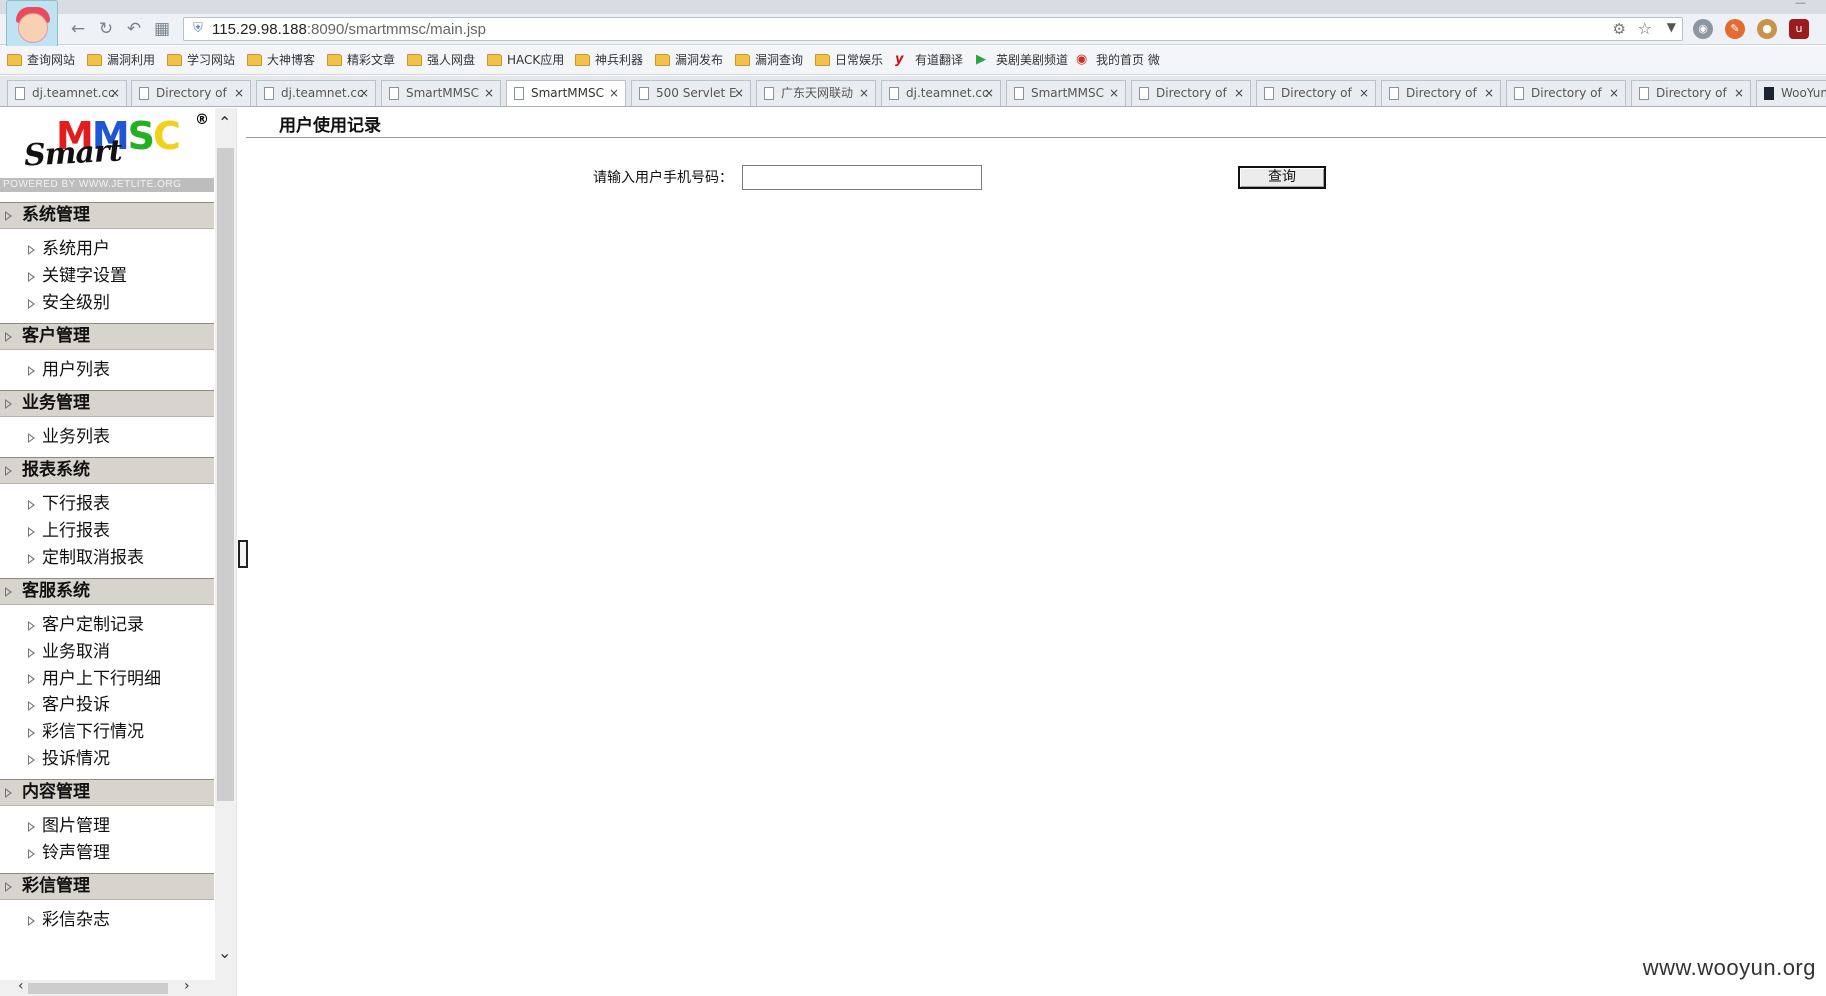 This screenshot has width=1826, height=996. I want to click on menu-item: 彩信杂志, so click(107, 920).